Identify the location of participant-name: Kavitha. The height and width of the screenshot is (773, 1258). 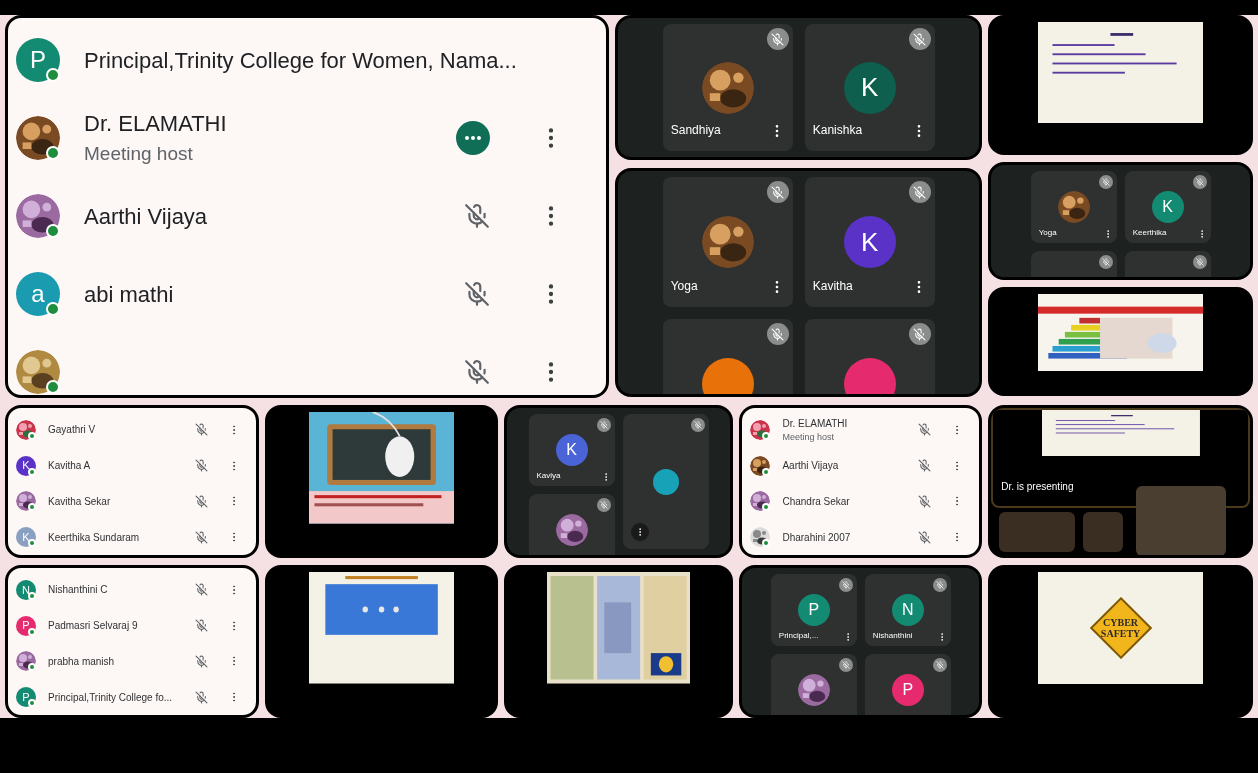
(832, 286).